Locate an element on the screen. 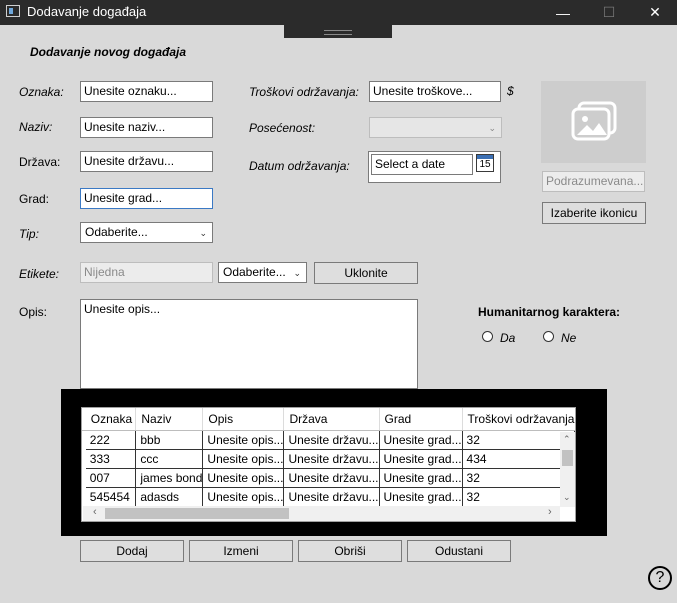 The height and width of the screenshot is (603, 677). scroll-right-icon: › is located at coordinates (550, 512).